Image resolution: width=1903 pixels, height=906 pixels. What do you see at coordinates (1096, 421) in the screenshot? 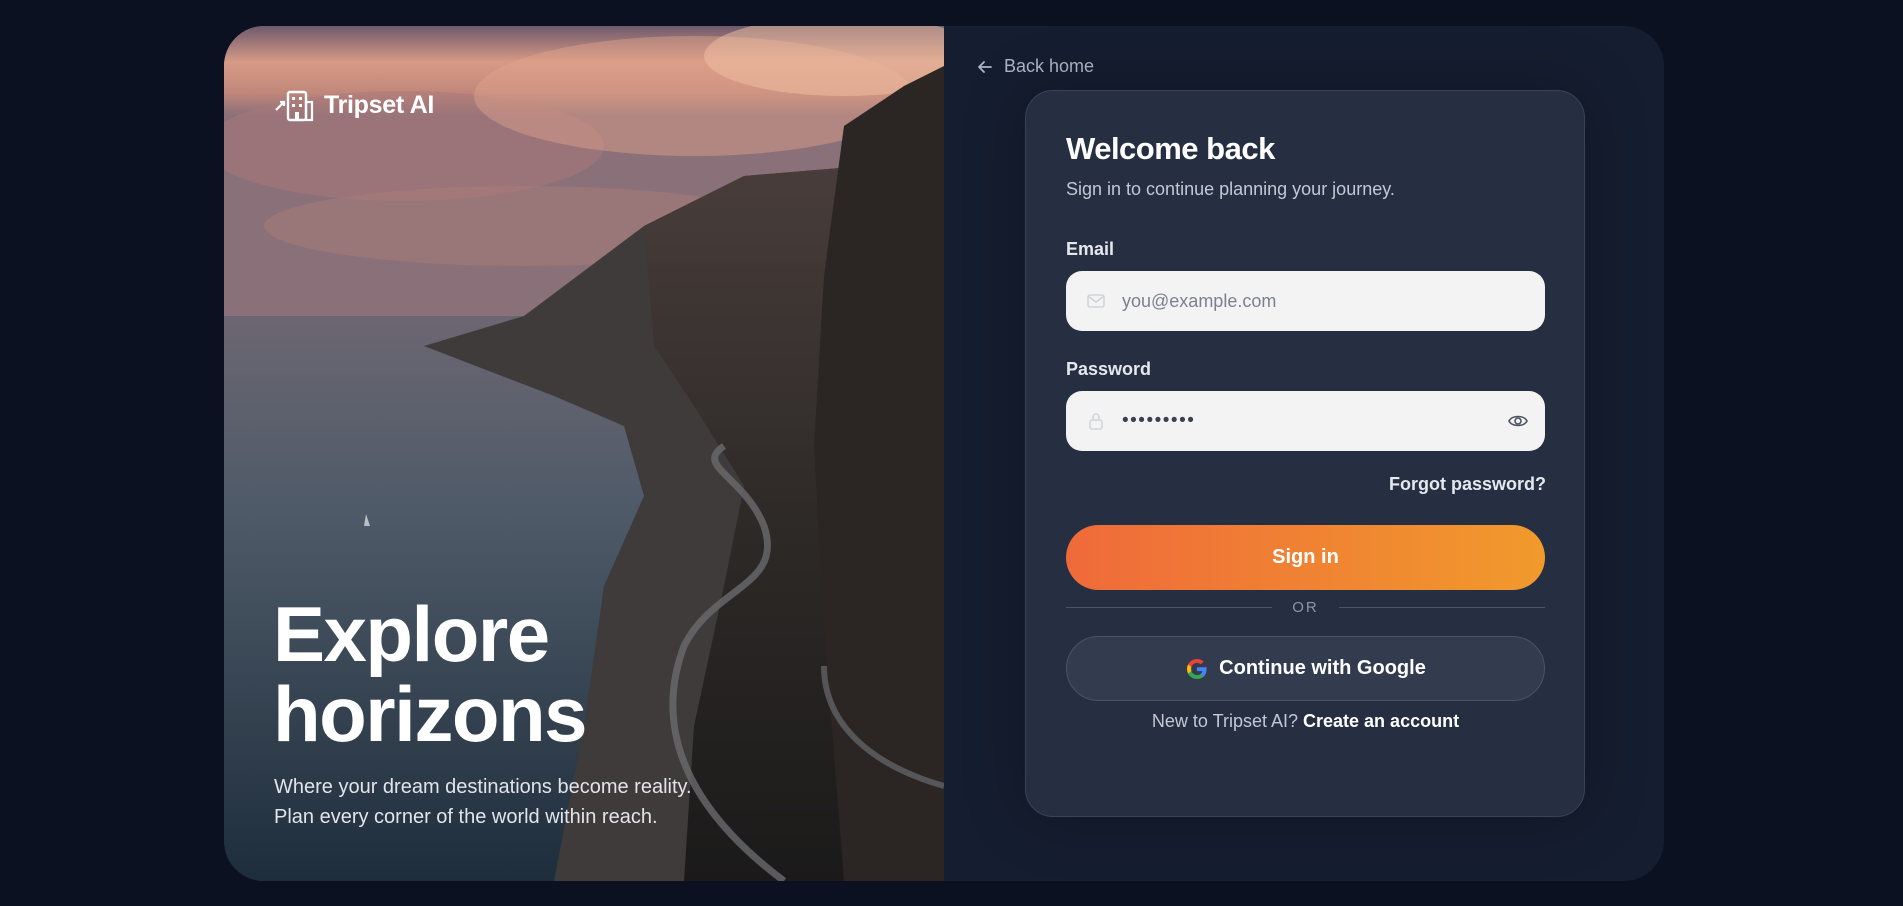
I see `lock-icon` at bounding box center [1096, 421].